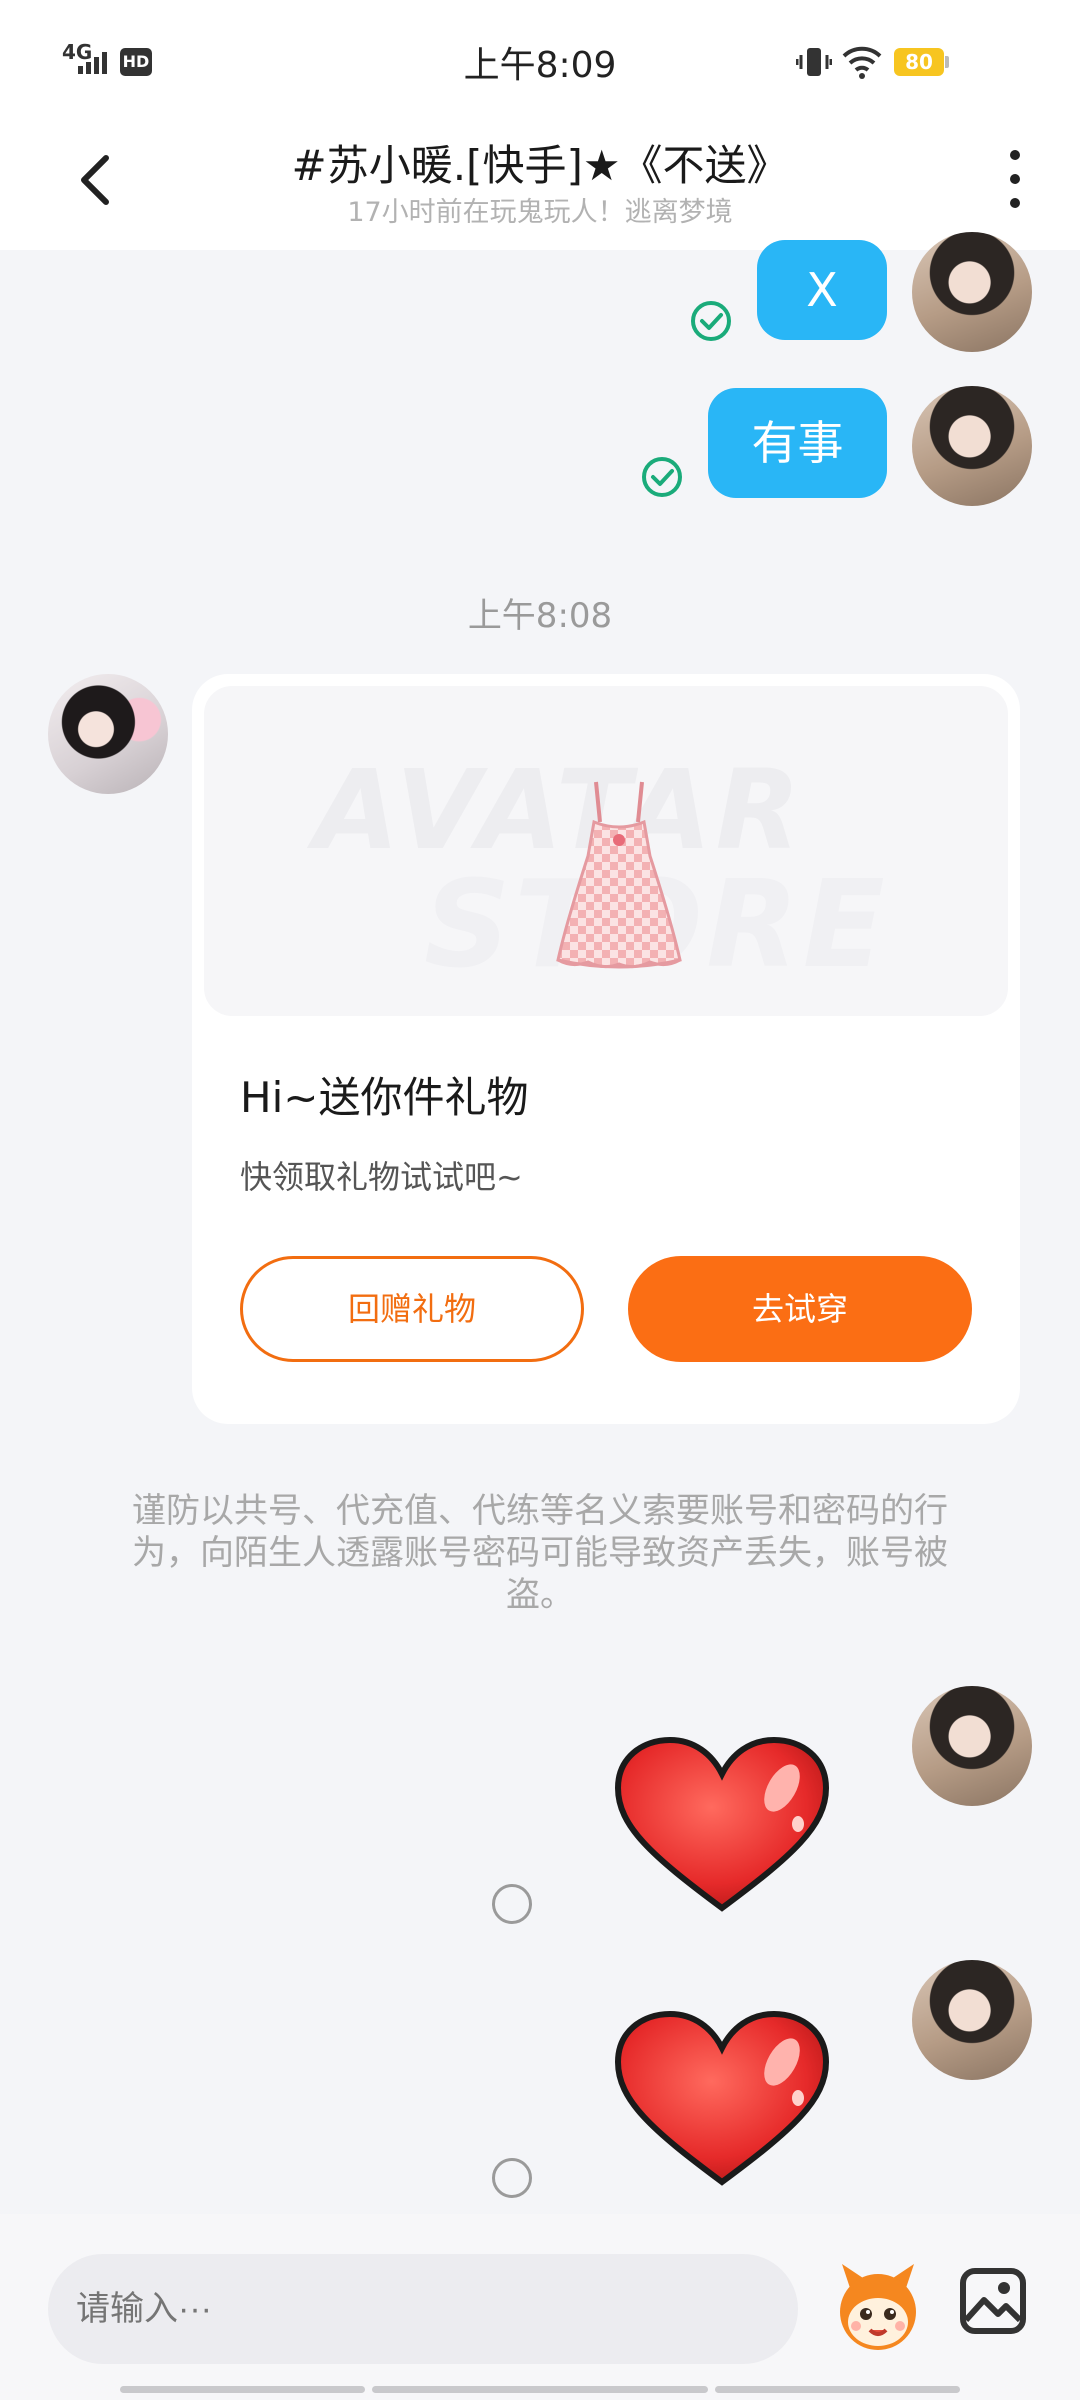 This screenshot has height=2400, width=1080. Describe the element at coordinates (540, 616) in the screenshot. I see `message-timestamp: 上午8:08` at that location.